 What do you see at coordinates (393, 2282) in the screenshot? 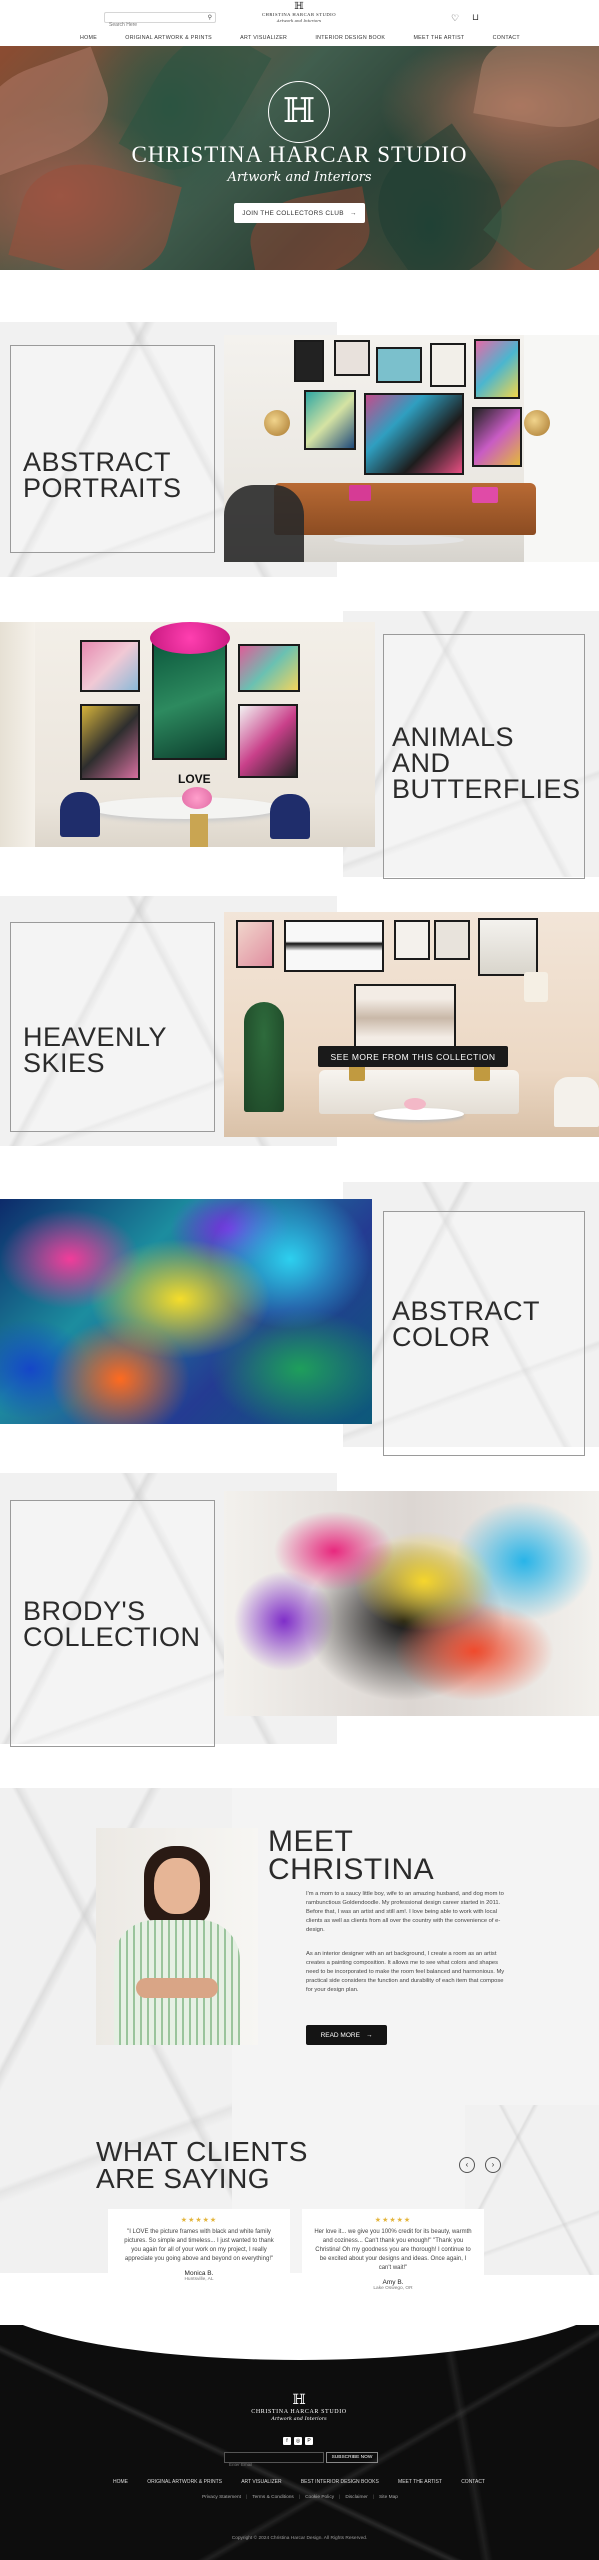
I see `testimonial-name: Amy B.` at bounding box center [393, 2282].